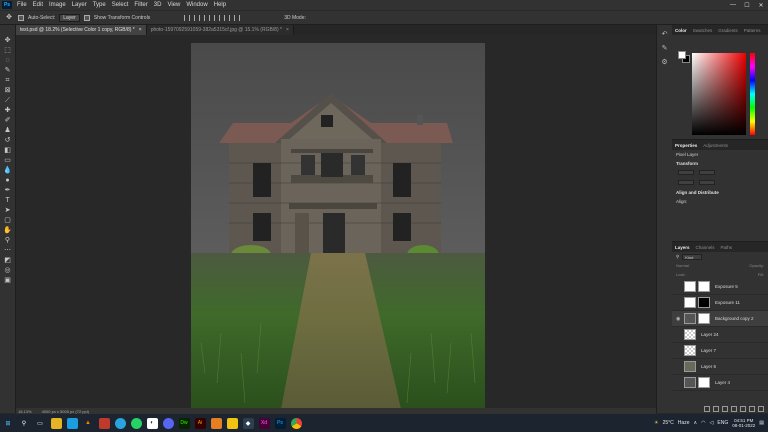  What do you see at coordinates (72, 423) in the screenshot?
I see `edge-icon` at bounding box center [72, 423].